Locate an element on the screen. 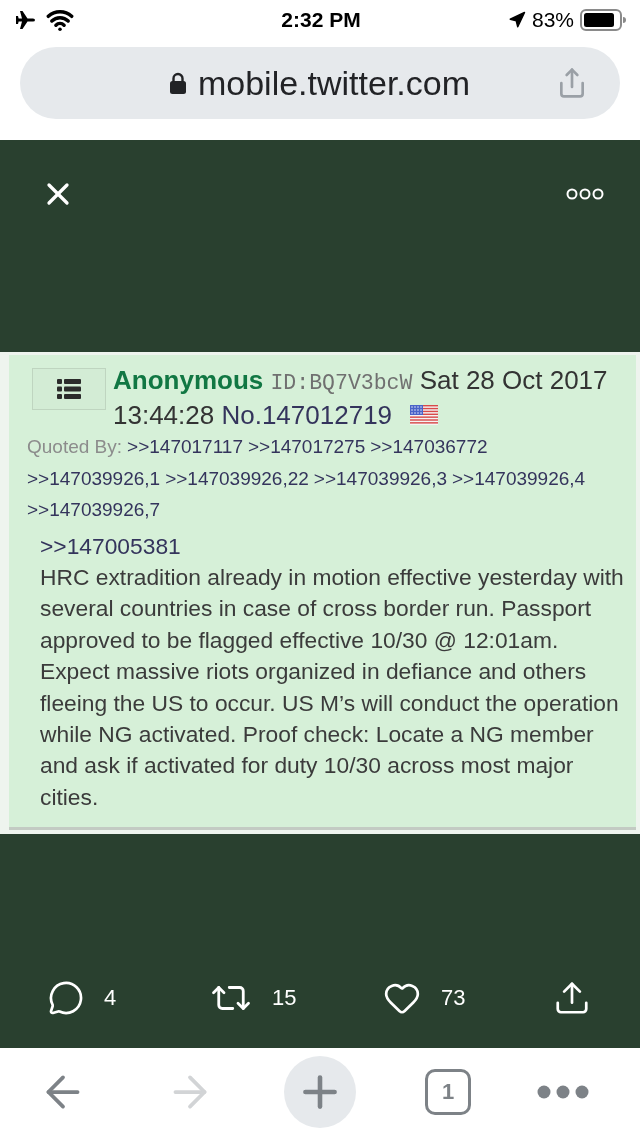 This screenshot has height=1136, width=640. quote-link: >>147017275 is located at coordinates (306, 447).